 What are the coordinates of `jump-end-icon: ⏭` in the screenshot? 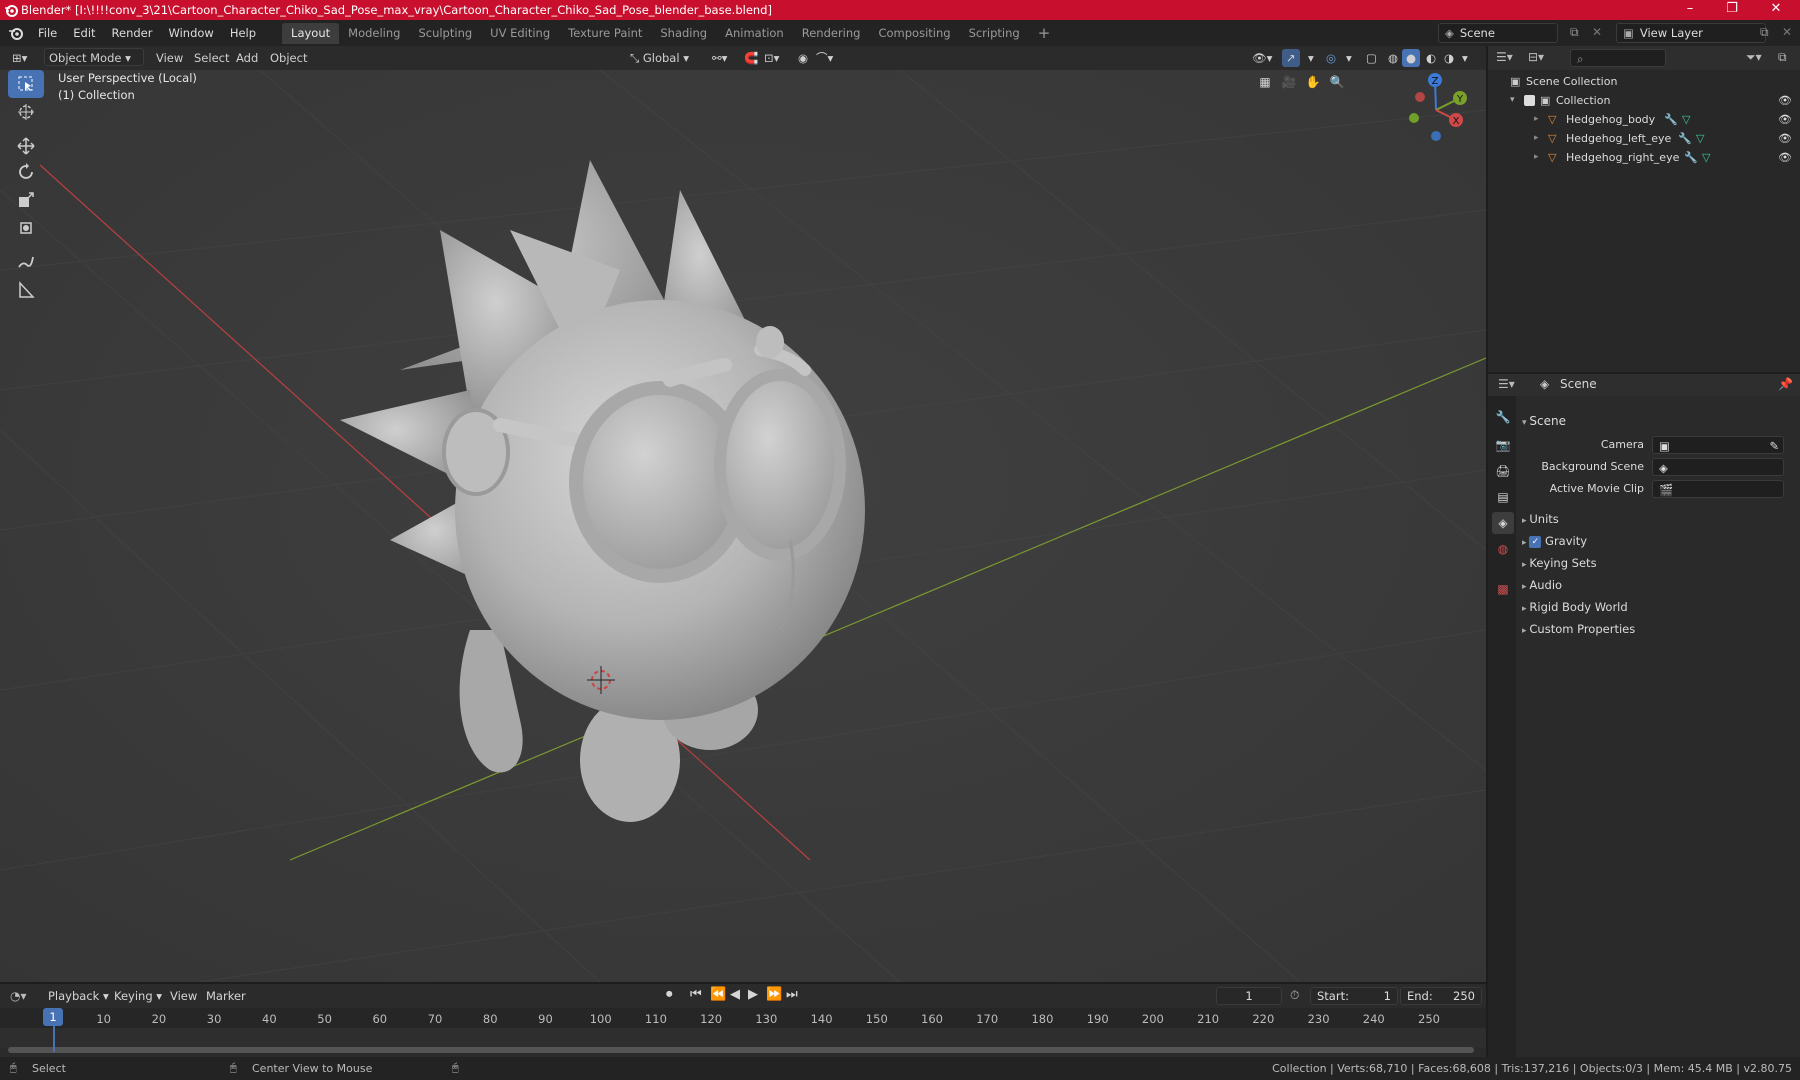 It's located at (792, 994).